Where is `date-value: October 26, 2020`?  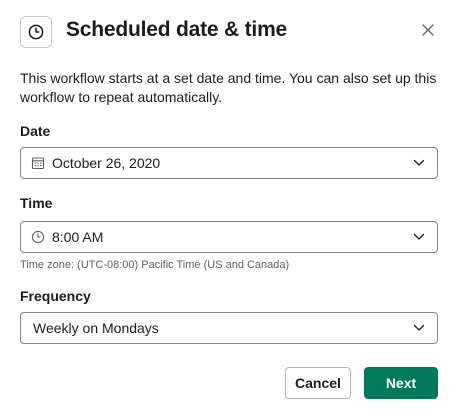 date-value: October 26, 2020 is located at coordinates (106, 163).